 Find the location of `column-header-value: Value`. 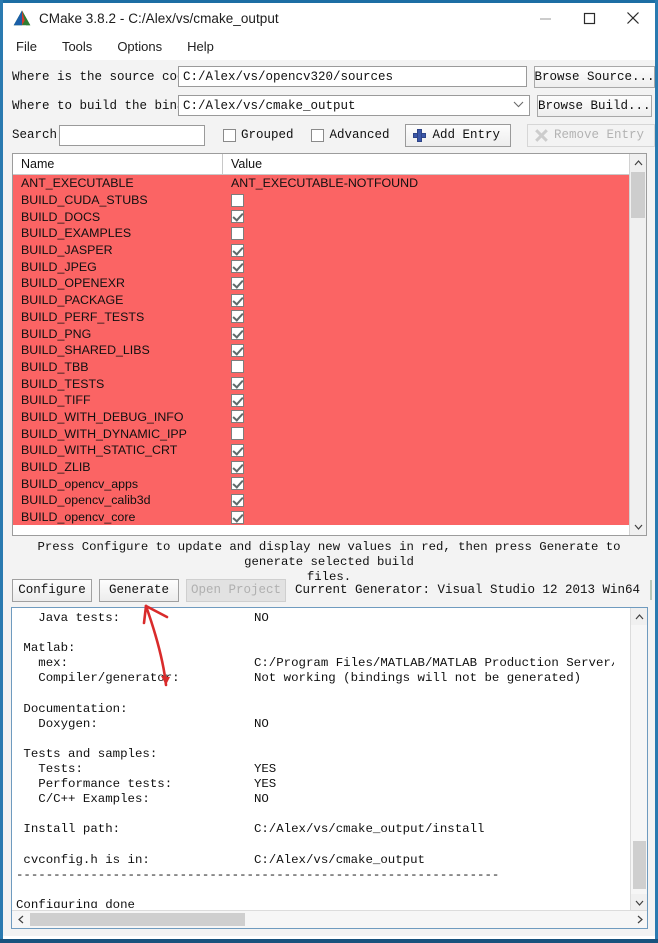

column-header-value: Value is located at coordinates (434, 164).